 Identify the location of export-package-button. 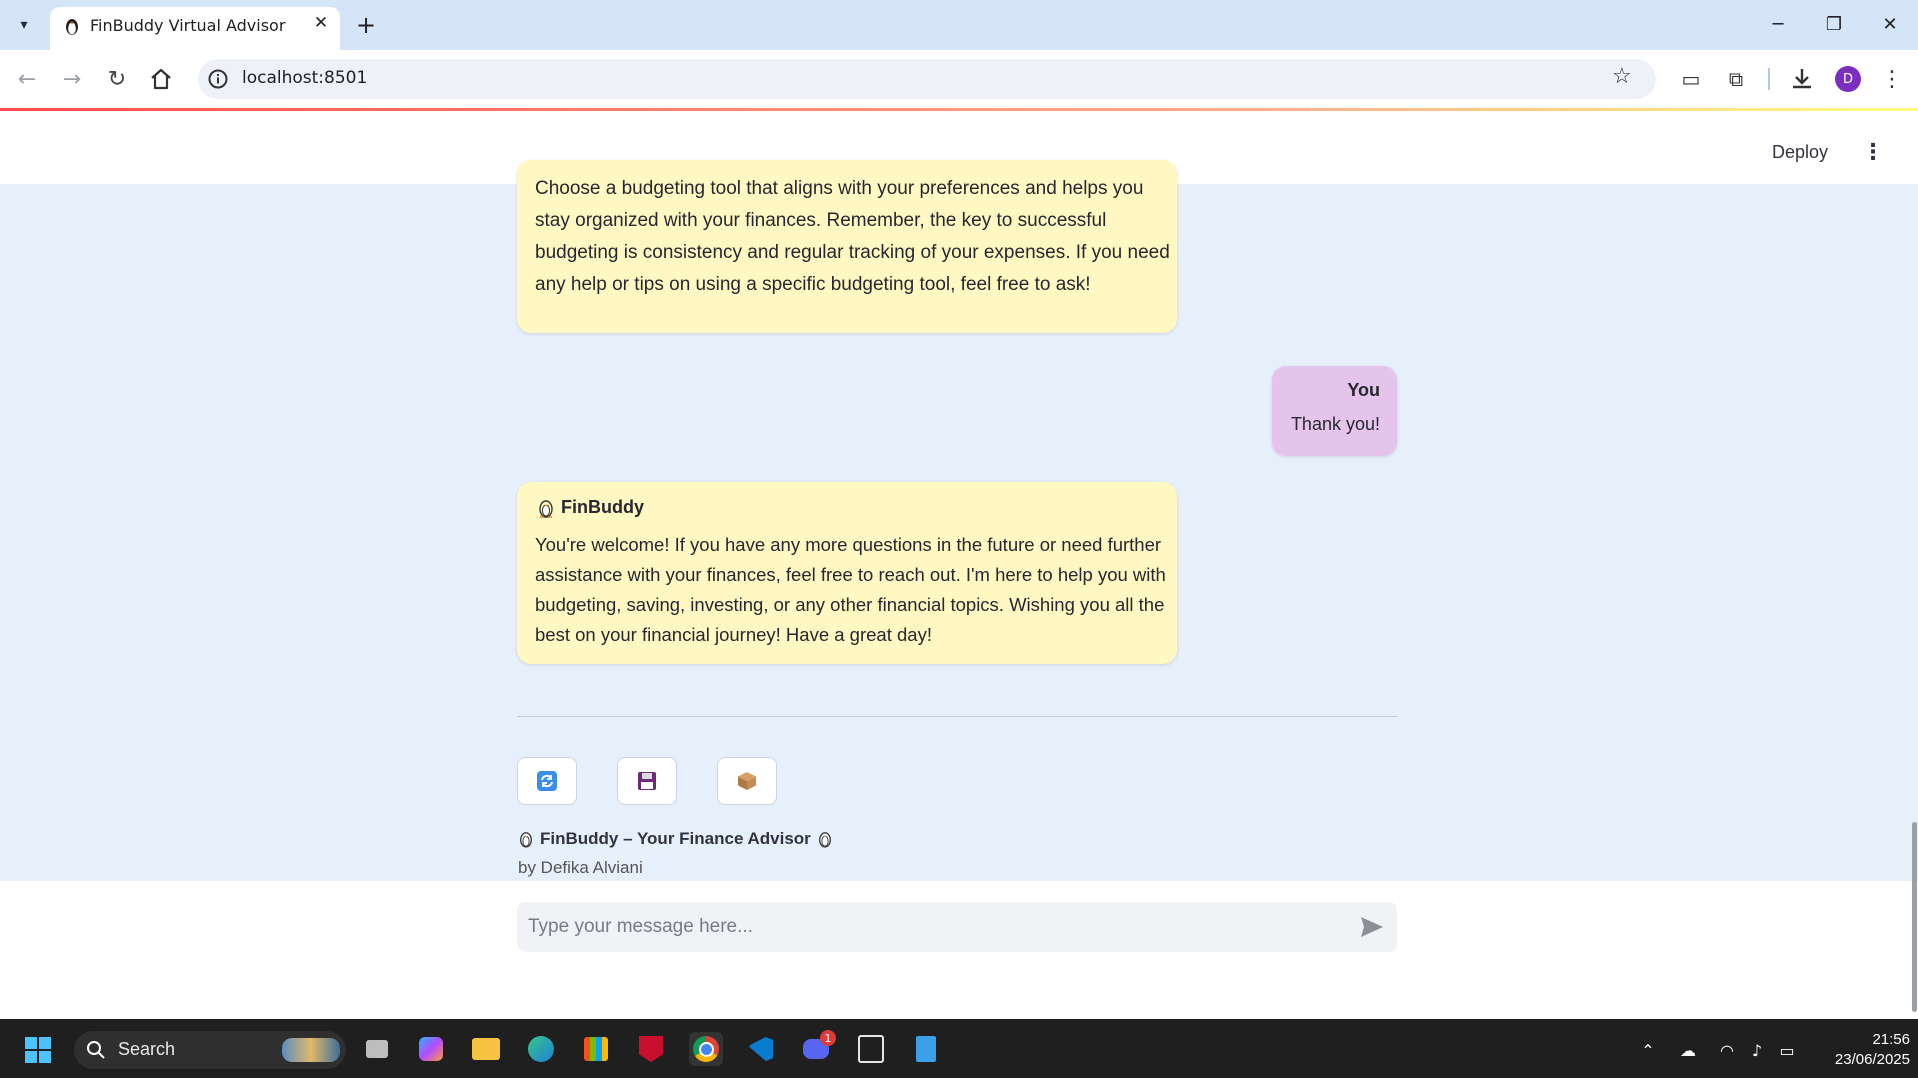
(747, 781).